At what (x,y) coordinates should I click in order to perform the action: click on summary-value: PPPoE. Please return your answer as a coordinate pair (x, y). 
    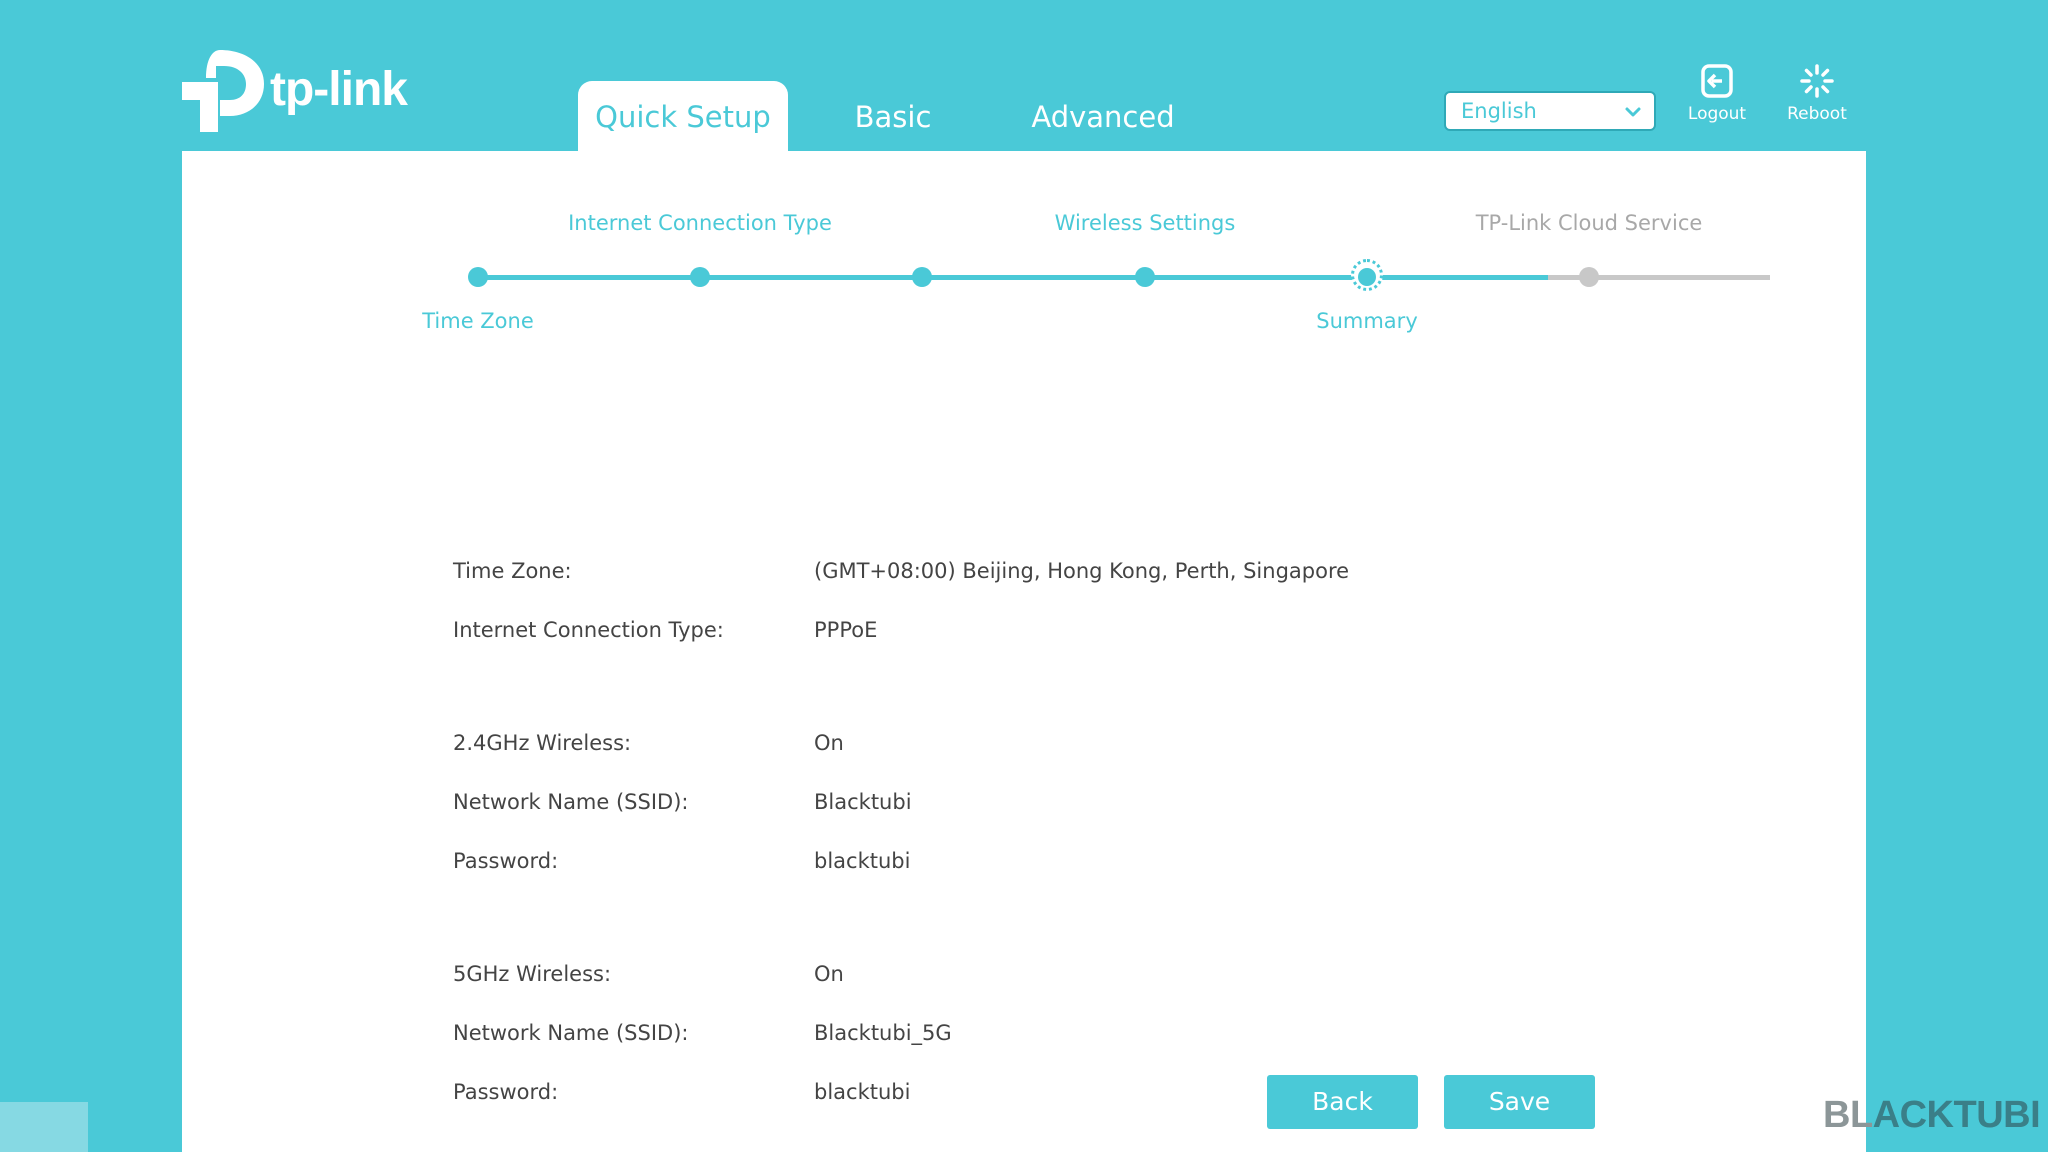
    Looking at the image, I should click on (846, 630).